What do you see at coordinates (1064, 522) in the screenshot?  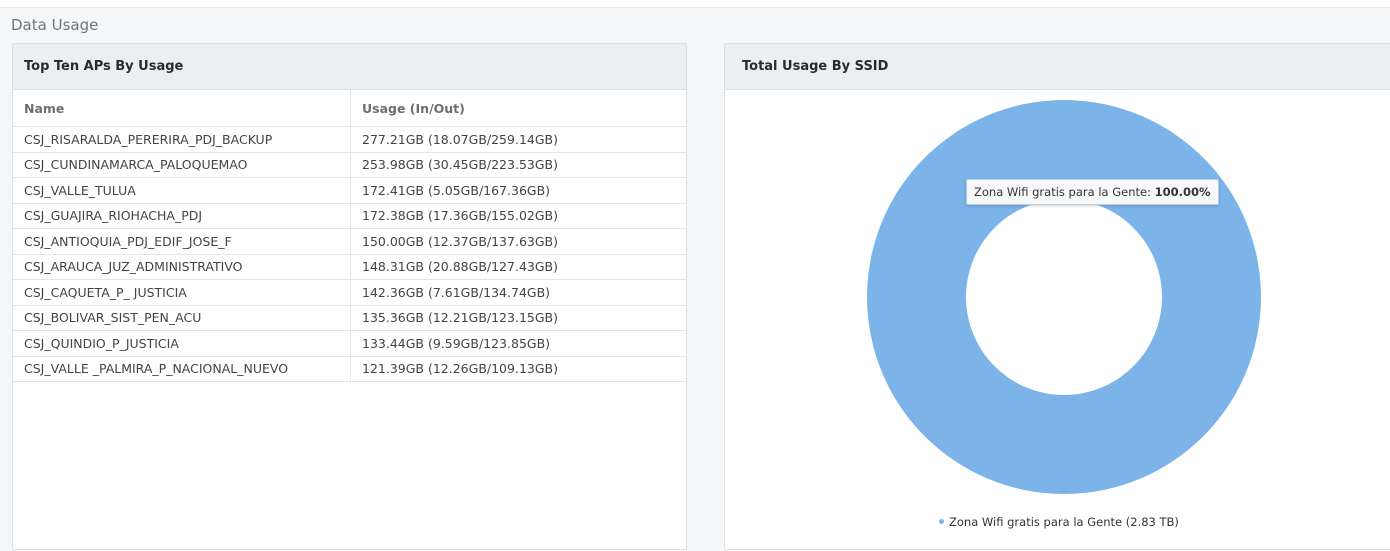 I see `legend-label: Zona Wifi gratis para la Gente (2.83 TB)` at bounding box center [1064, 522].